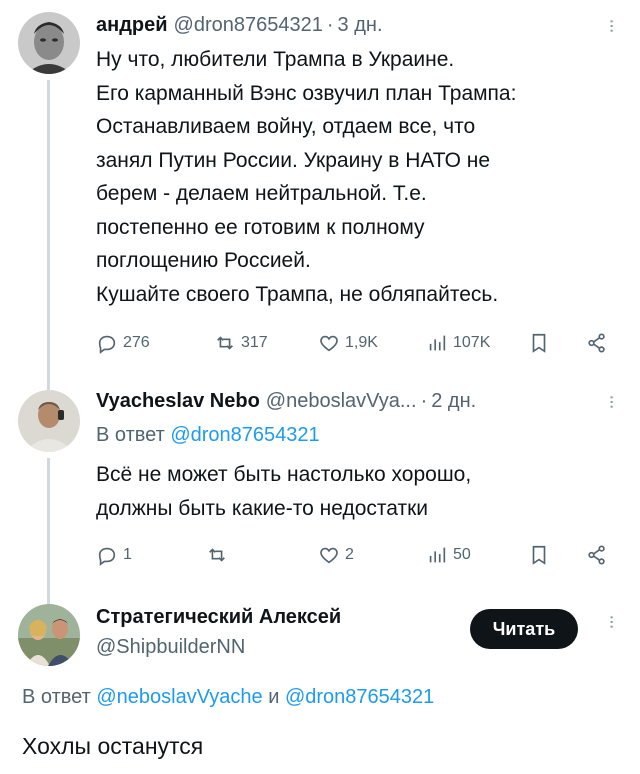  I want to click on views-count: 107K, so click(472, 342).